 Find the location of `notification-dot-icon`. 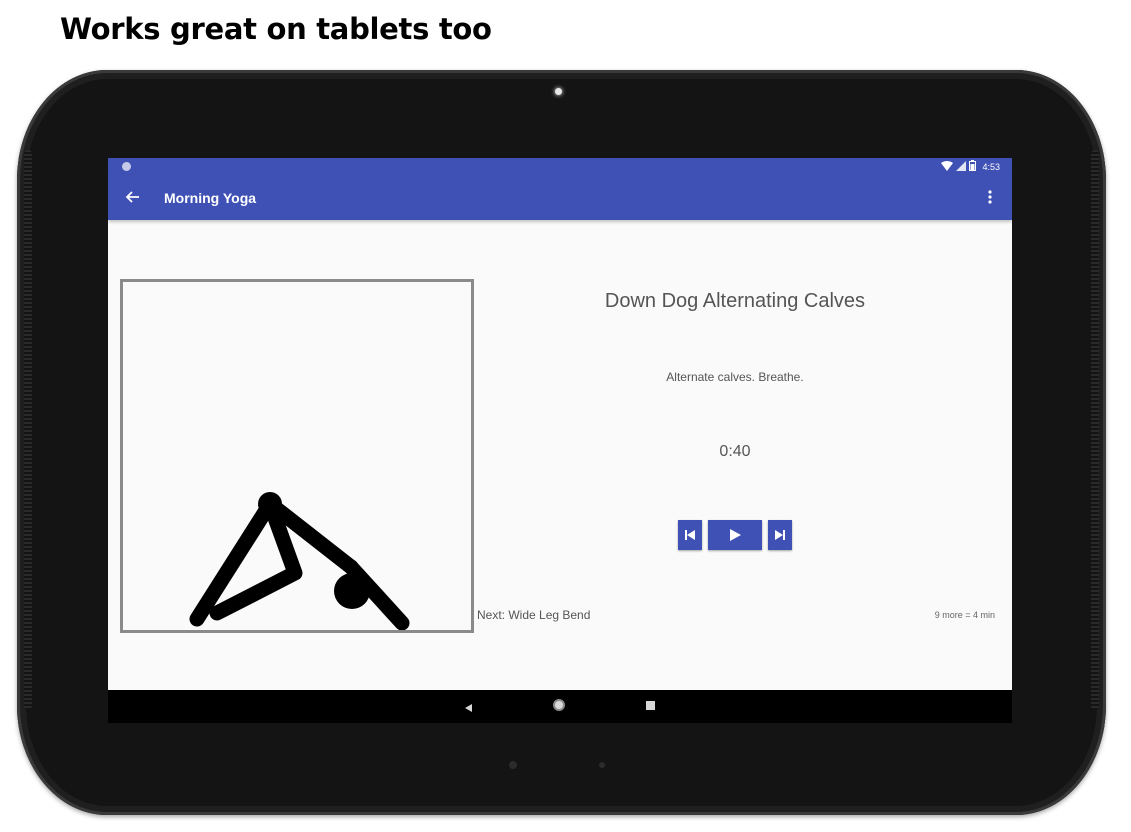

notification-dot-icon is located at coordinates (126, 166).